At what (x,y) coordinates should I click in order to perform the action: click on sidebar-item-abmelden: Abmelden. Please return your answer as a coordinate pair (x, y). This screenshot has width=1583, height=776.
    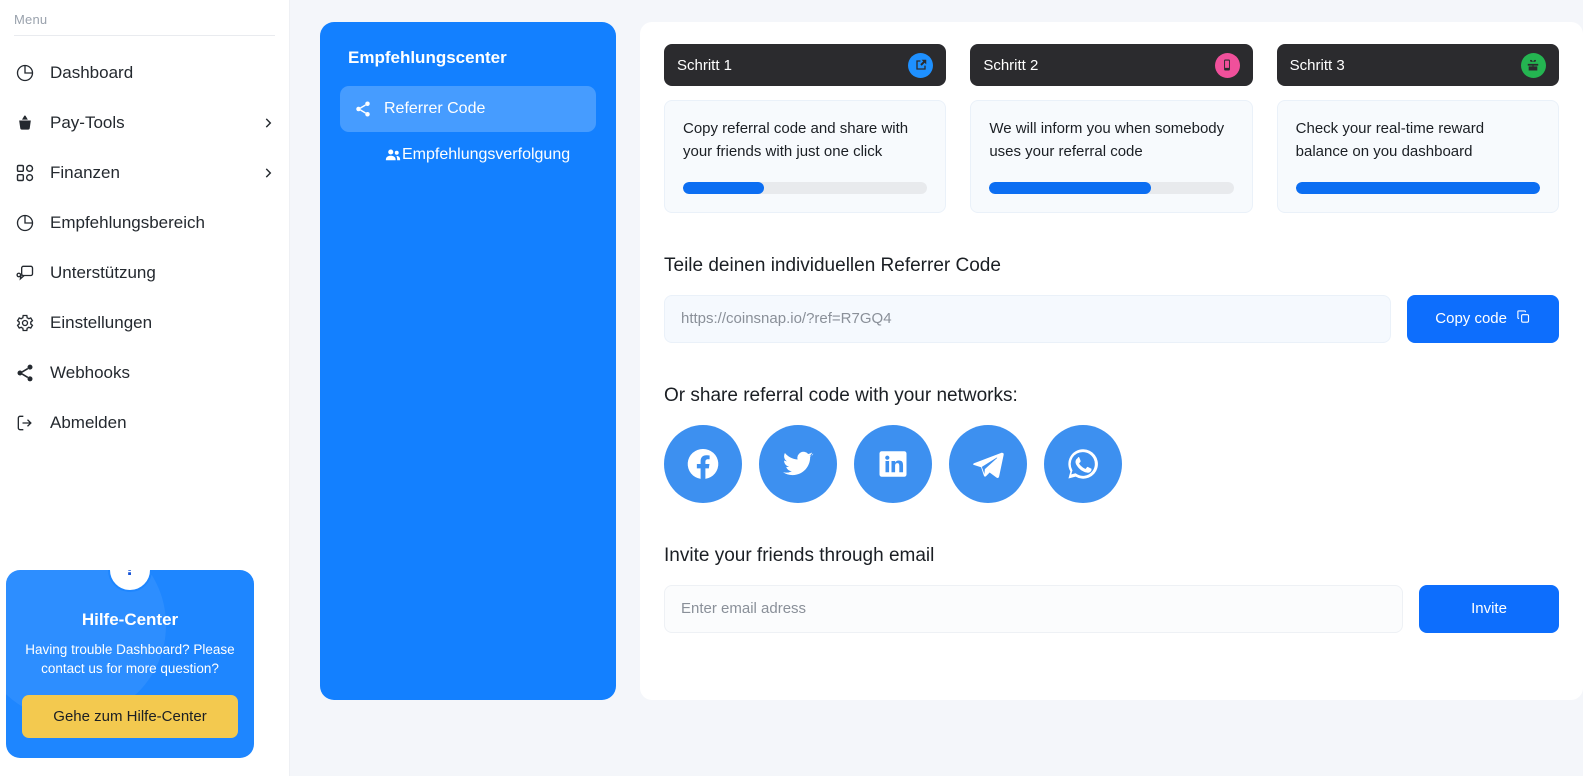
    Looking at the image, I should click on (144, 423).